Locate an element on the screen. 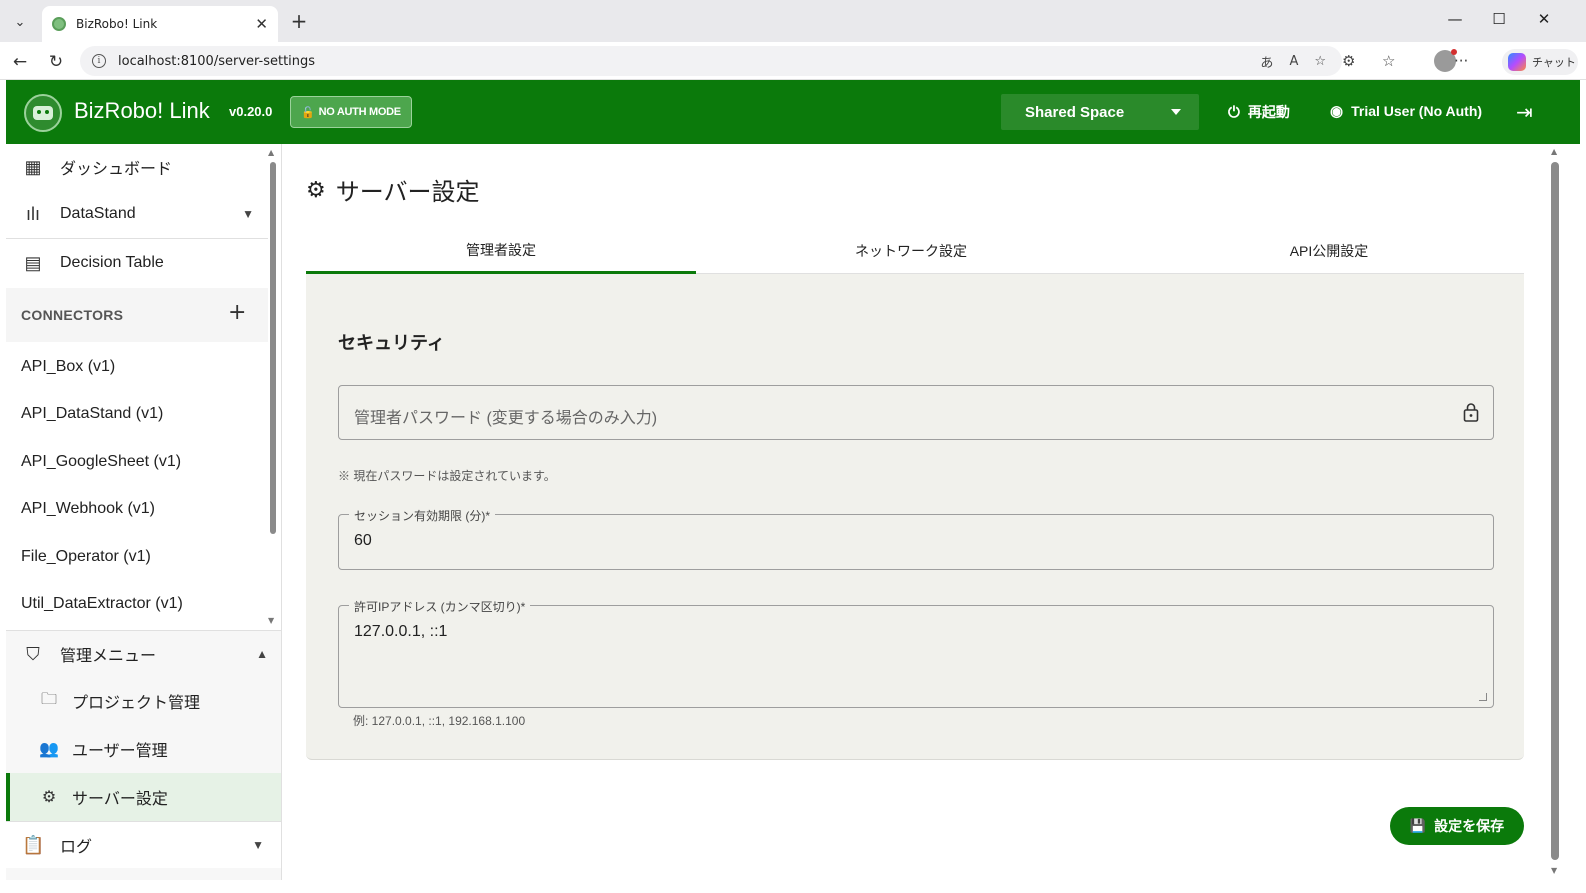 The width and height of the screenshot is (1586, 893). floppy-disk-icon: 💾 is located at coordinates (1418, 825).